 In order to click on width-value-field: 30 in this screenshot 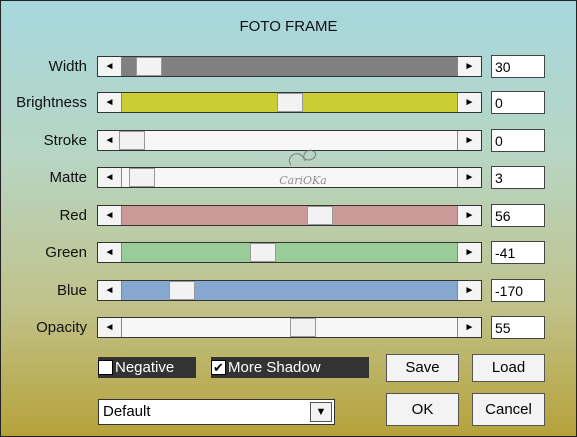, I will do `click(518, 66)`.